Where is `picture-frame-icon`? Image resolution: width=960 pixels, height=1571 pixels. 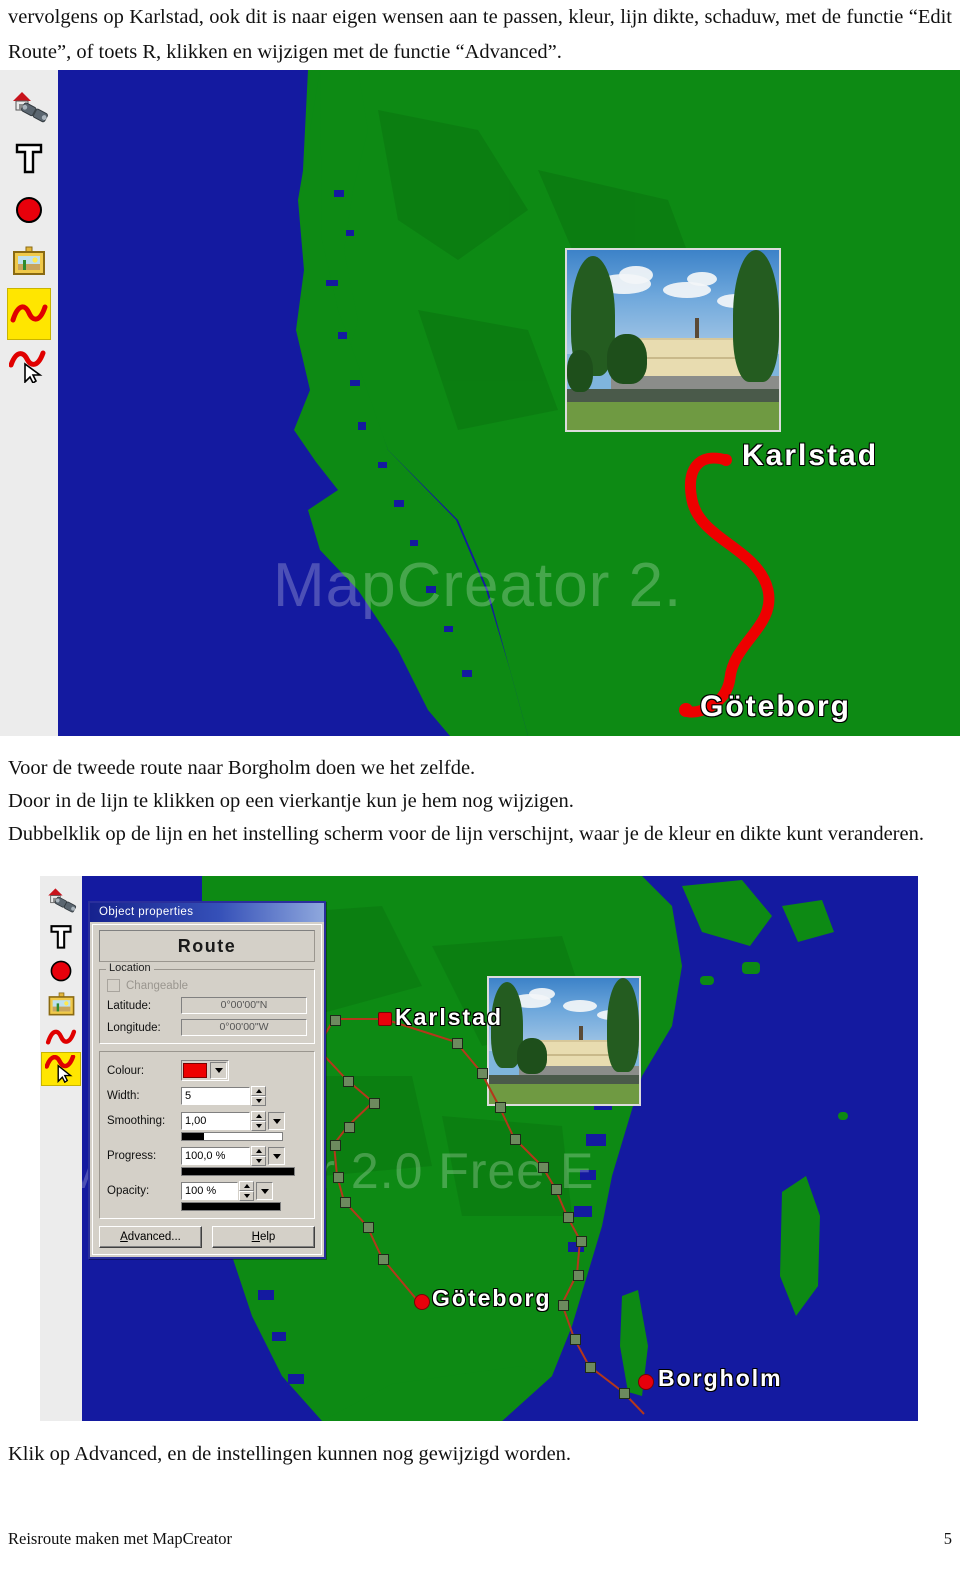 picture-frame-icon is located at coordinates (29, 260).